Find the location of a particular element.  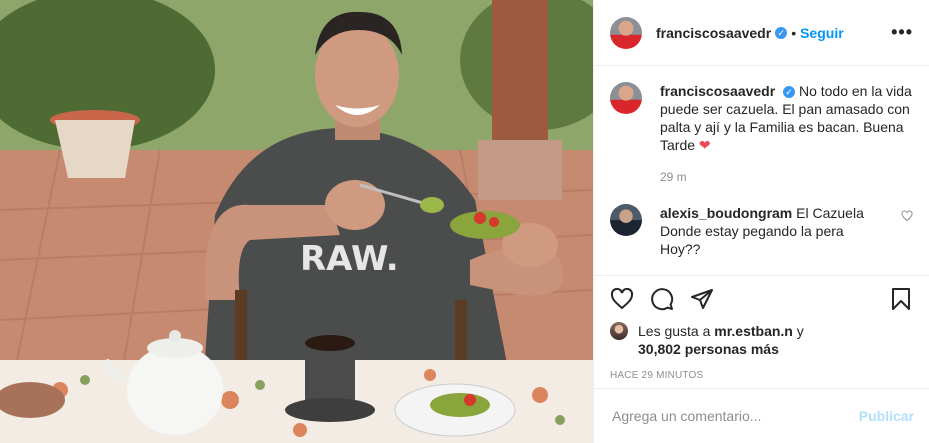

comment-icon is located at coordinates (662, 299).